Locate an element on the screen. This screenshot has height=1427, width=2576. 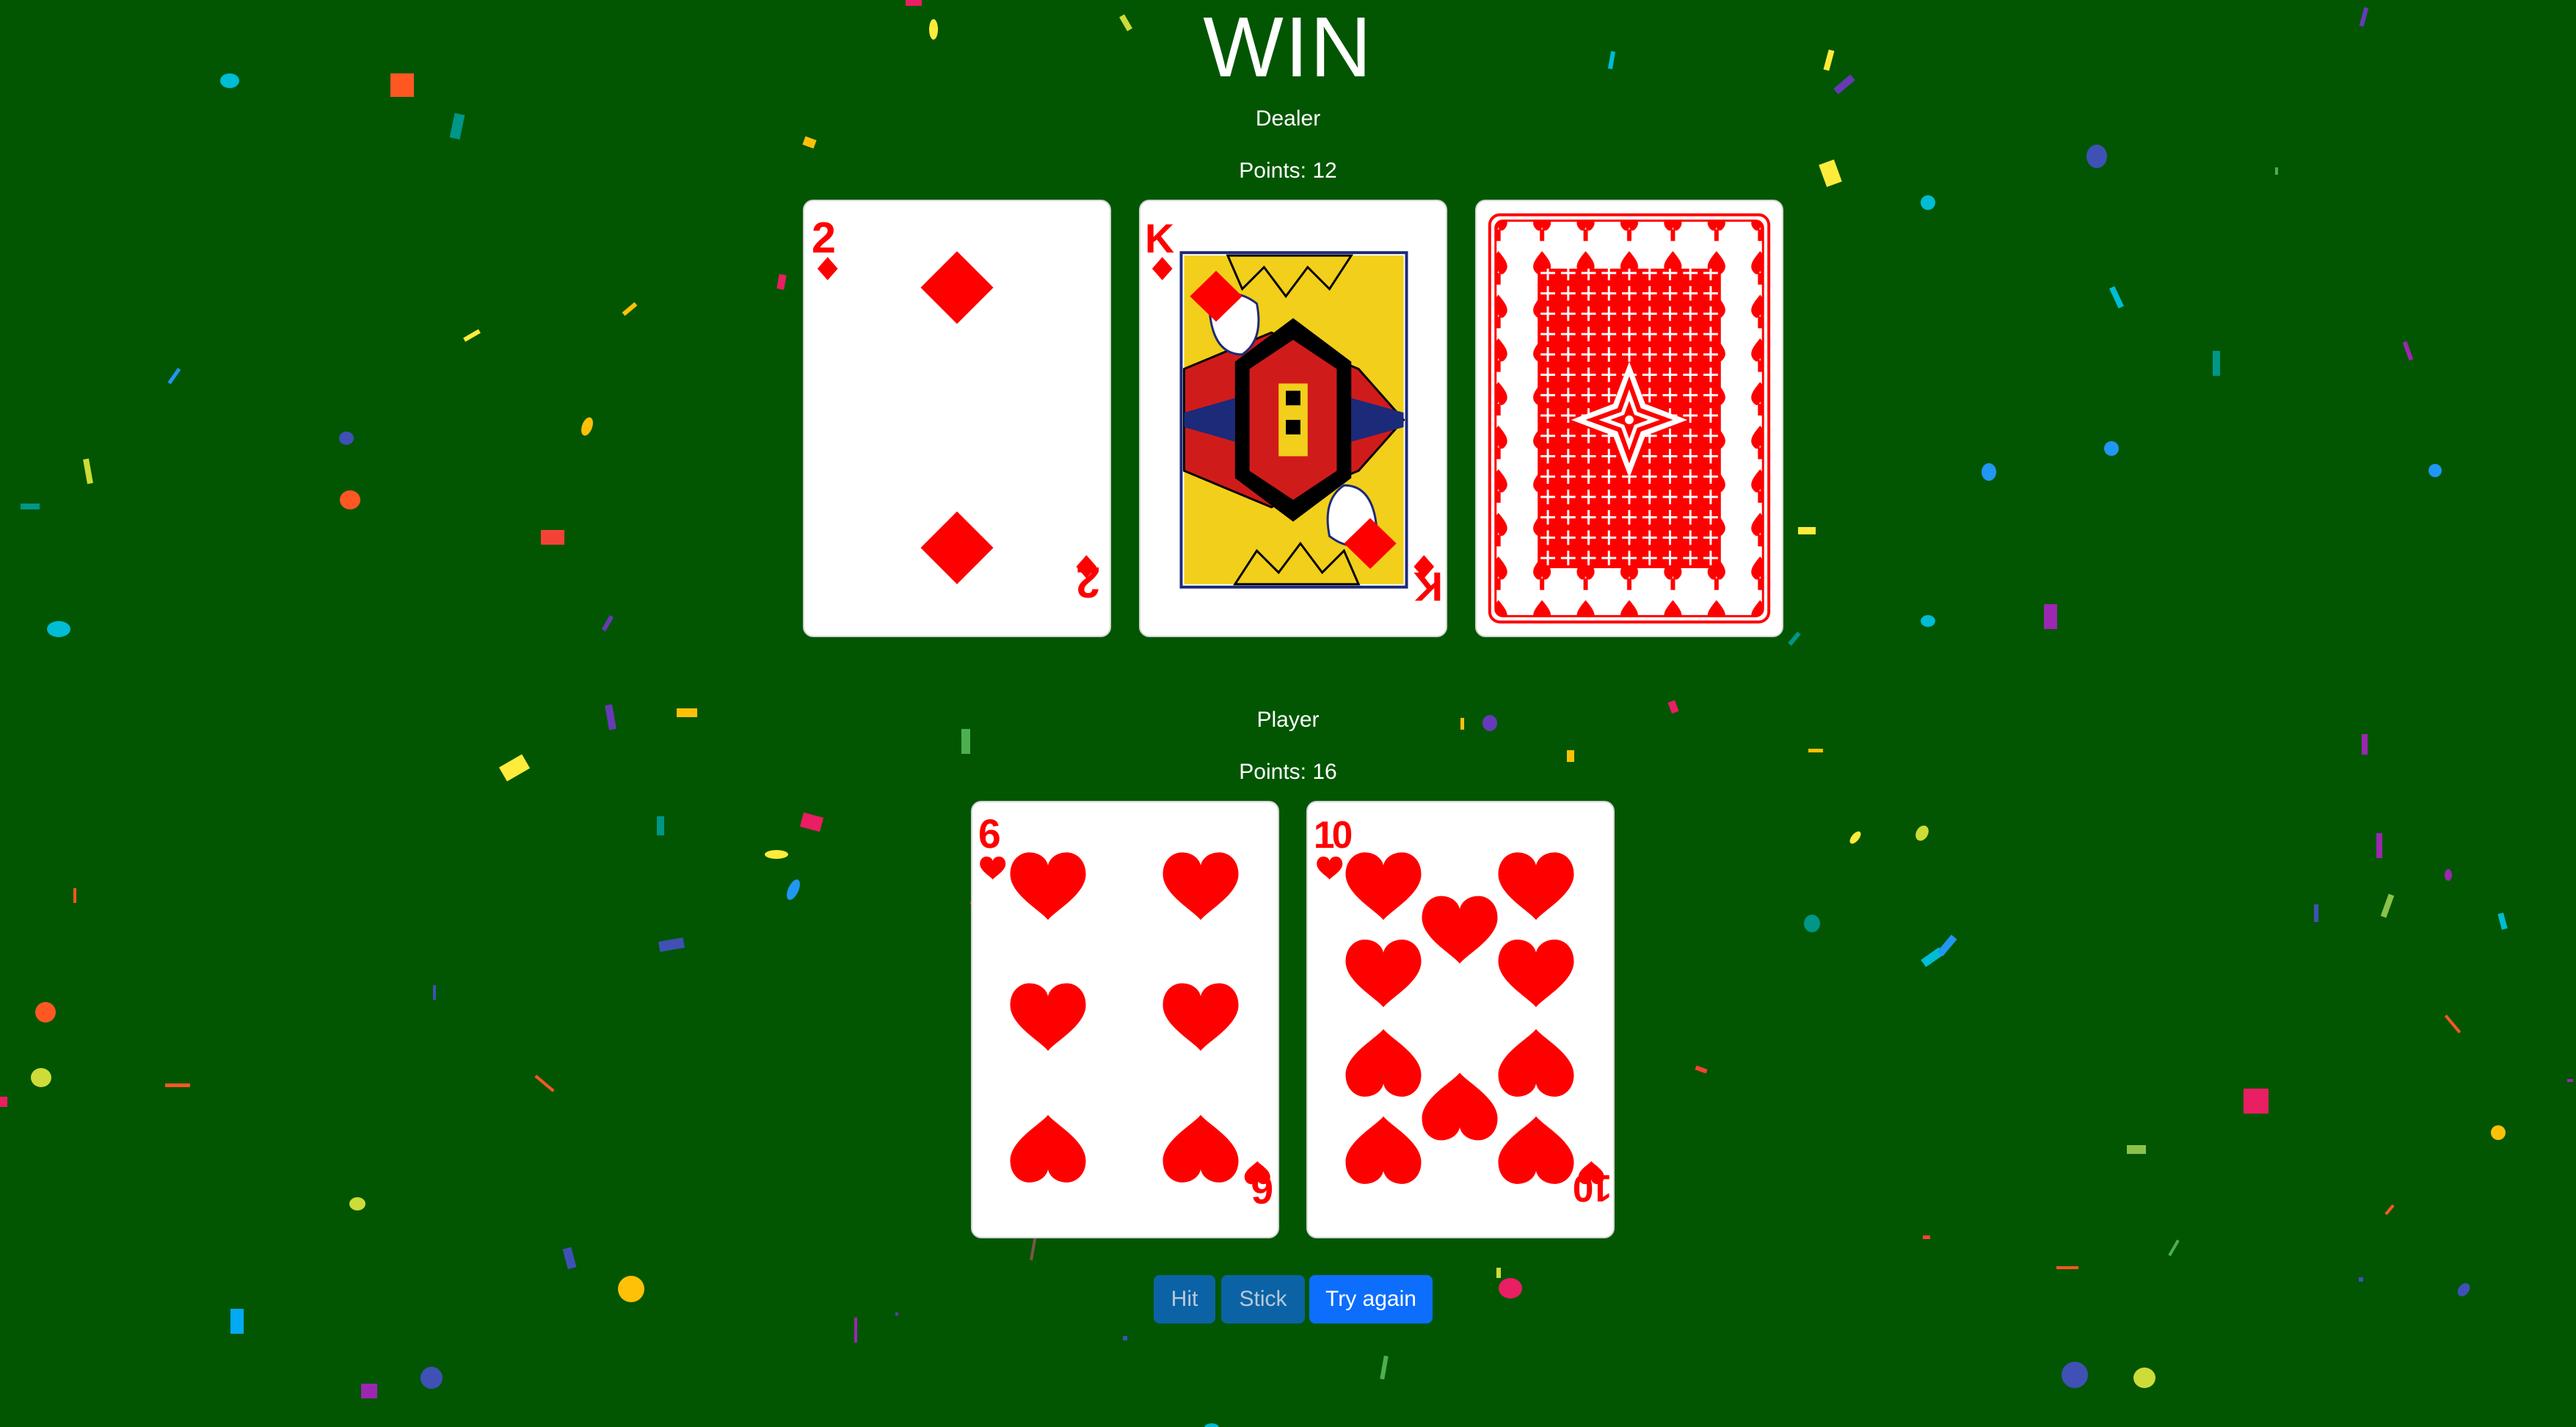
stick-button: Stick is located at coordinates (1263, 1299).